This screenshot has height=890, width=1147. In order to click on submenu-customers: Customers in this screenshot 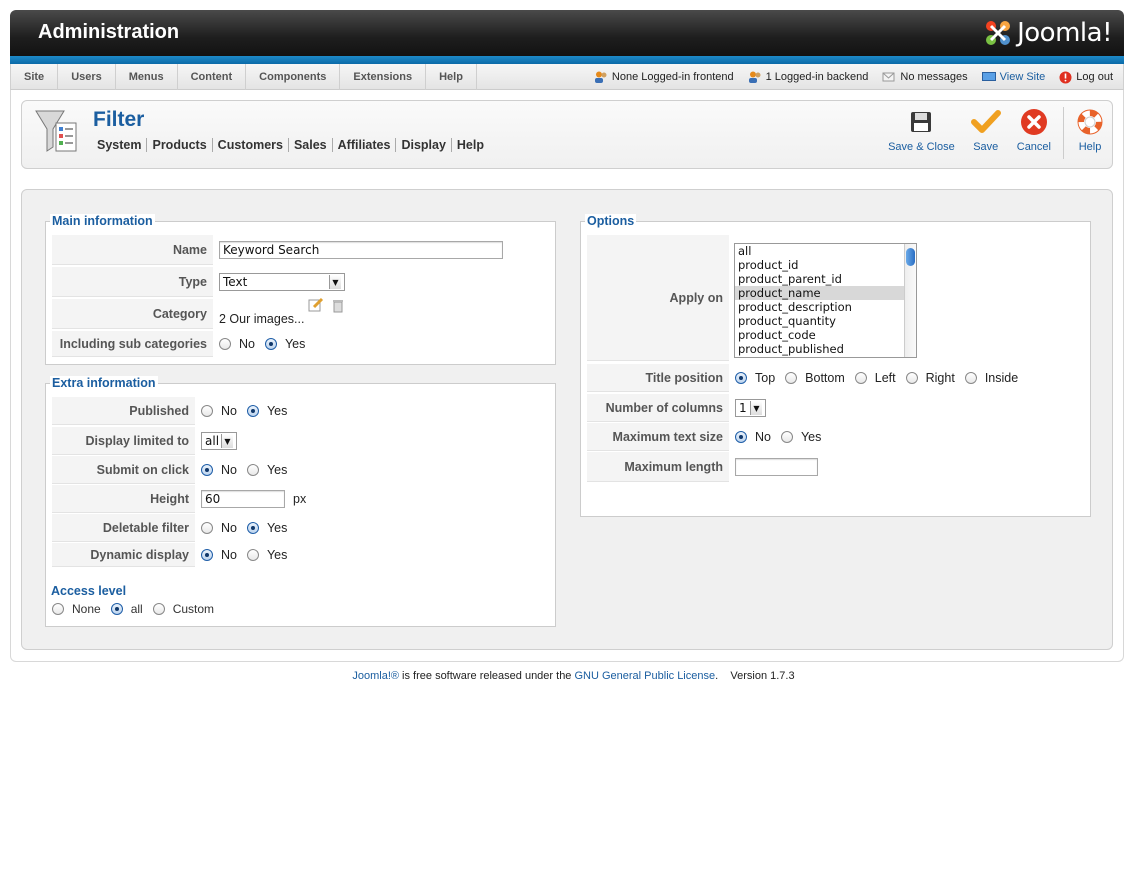, I will do `click(249, 145)`.